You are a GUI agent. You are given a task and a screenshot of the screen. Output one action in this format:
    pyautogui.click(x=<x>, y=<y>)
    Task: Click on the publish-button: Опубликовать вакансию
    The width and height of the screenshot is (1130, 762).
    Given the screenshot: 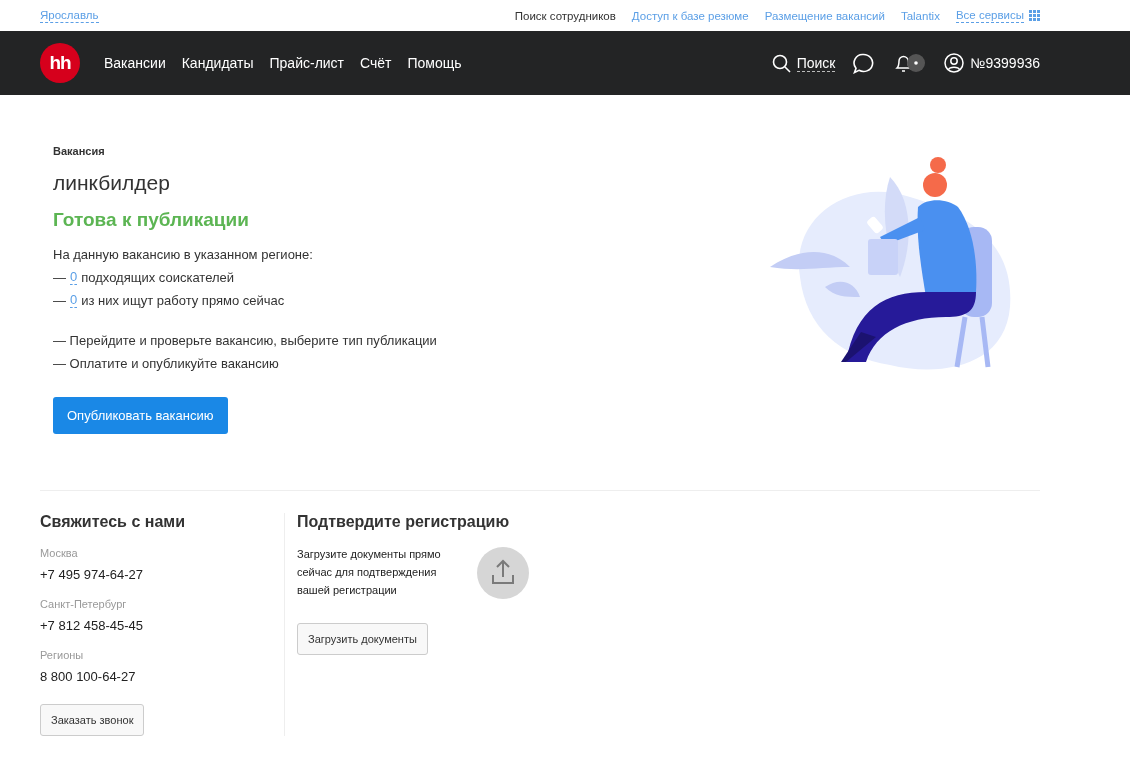 What is the action you would take?
    pyautogui.click(x=140, y=415)
    